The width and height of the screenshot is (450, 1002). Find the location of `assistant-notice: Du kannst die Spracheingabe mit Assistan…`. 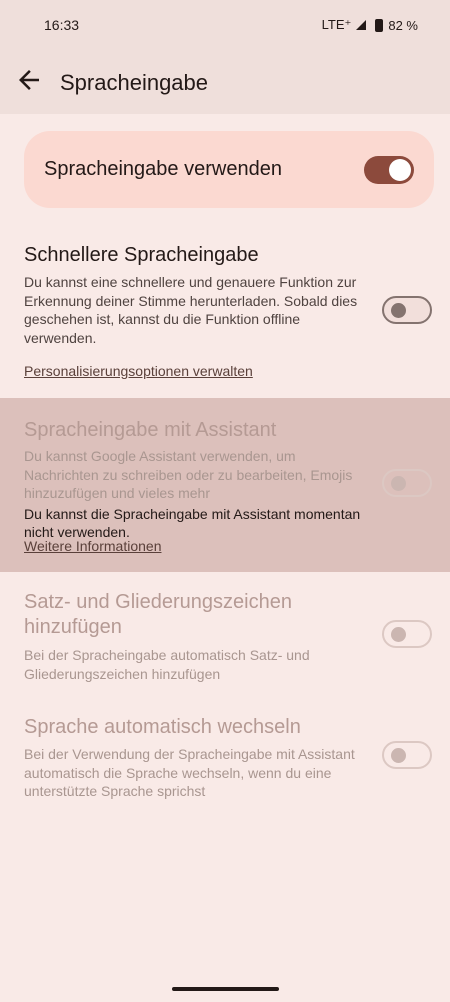

assistant-notice: Du kannst die Spracheingabe mit Assistan… is located at coordinates (192, 523).